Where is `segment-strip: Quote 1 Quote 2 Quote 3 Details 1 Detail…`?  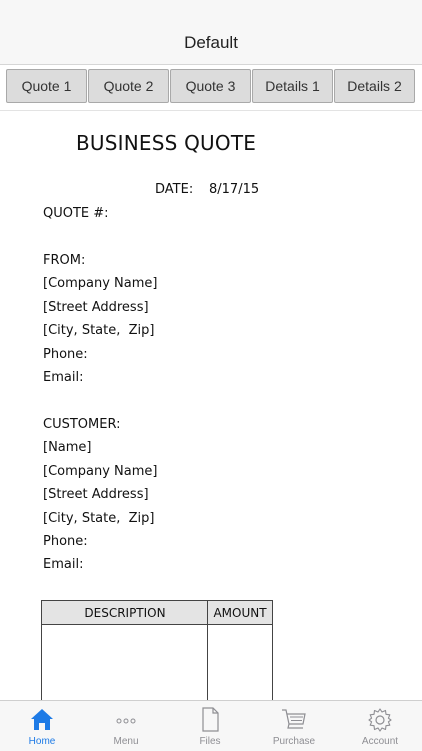 segment-strip: Quote 1 Quote 2 Quote 3 Details 1 Detail… is located at coordinates (211, 88).